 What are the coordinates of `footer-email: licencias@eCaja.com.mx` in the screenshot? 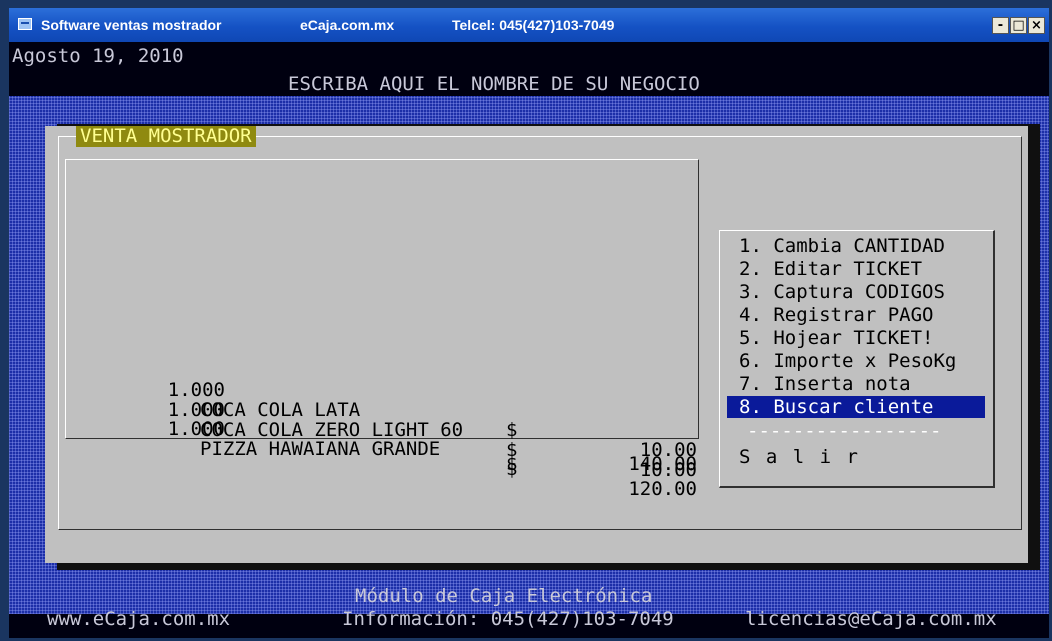 It's located at (871, 619).